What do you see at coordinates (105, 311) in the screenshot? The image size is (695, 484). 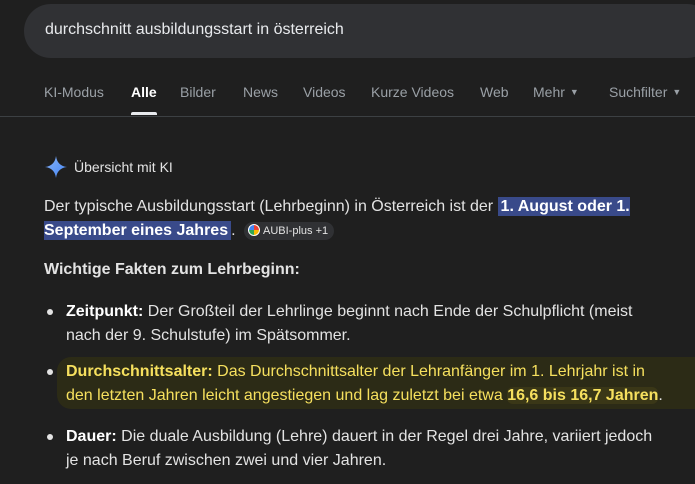 I see `bullet-label: Zeitpunkt:` at bounding box center [105, 311].